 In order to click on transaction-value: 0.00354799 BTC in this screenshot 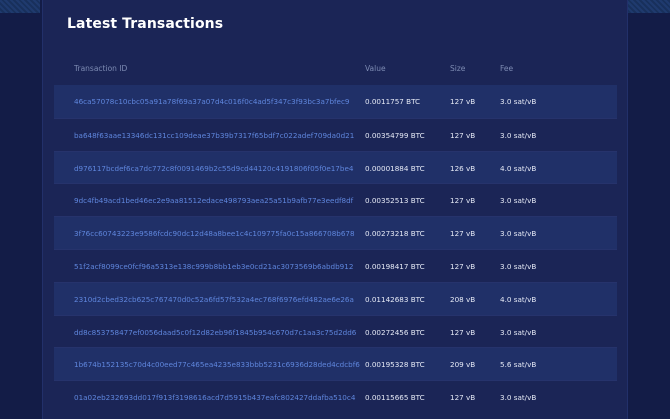, I will do `click(395, 135)`.